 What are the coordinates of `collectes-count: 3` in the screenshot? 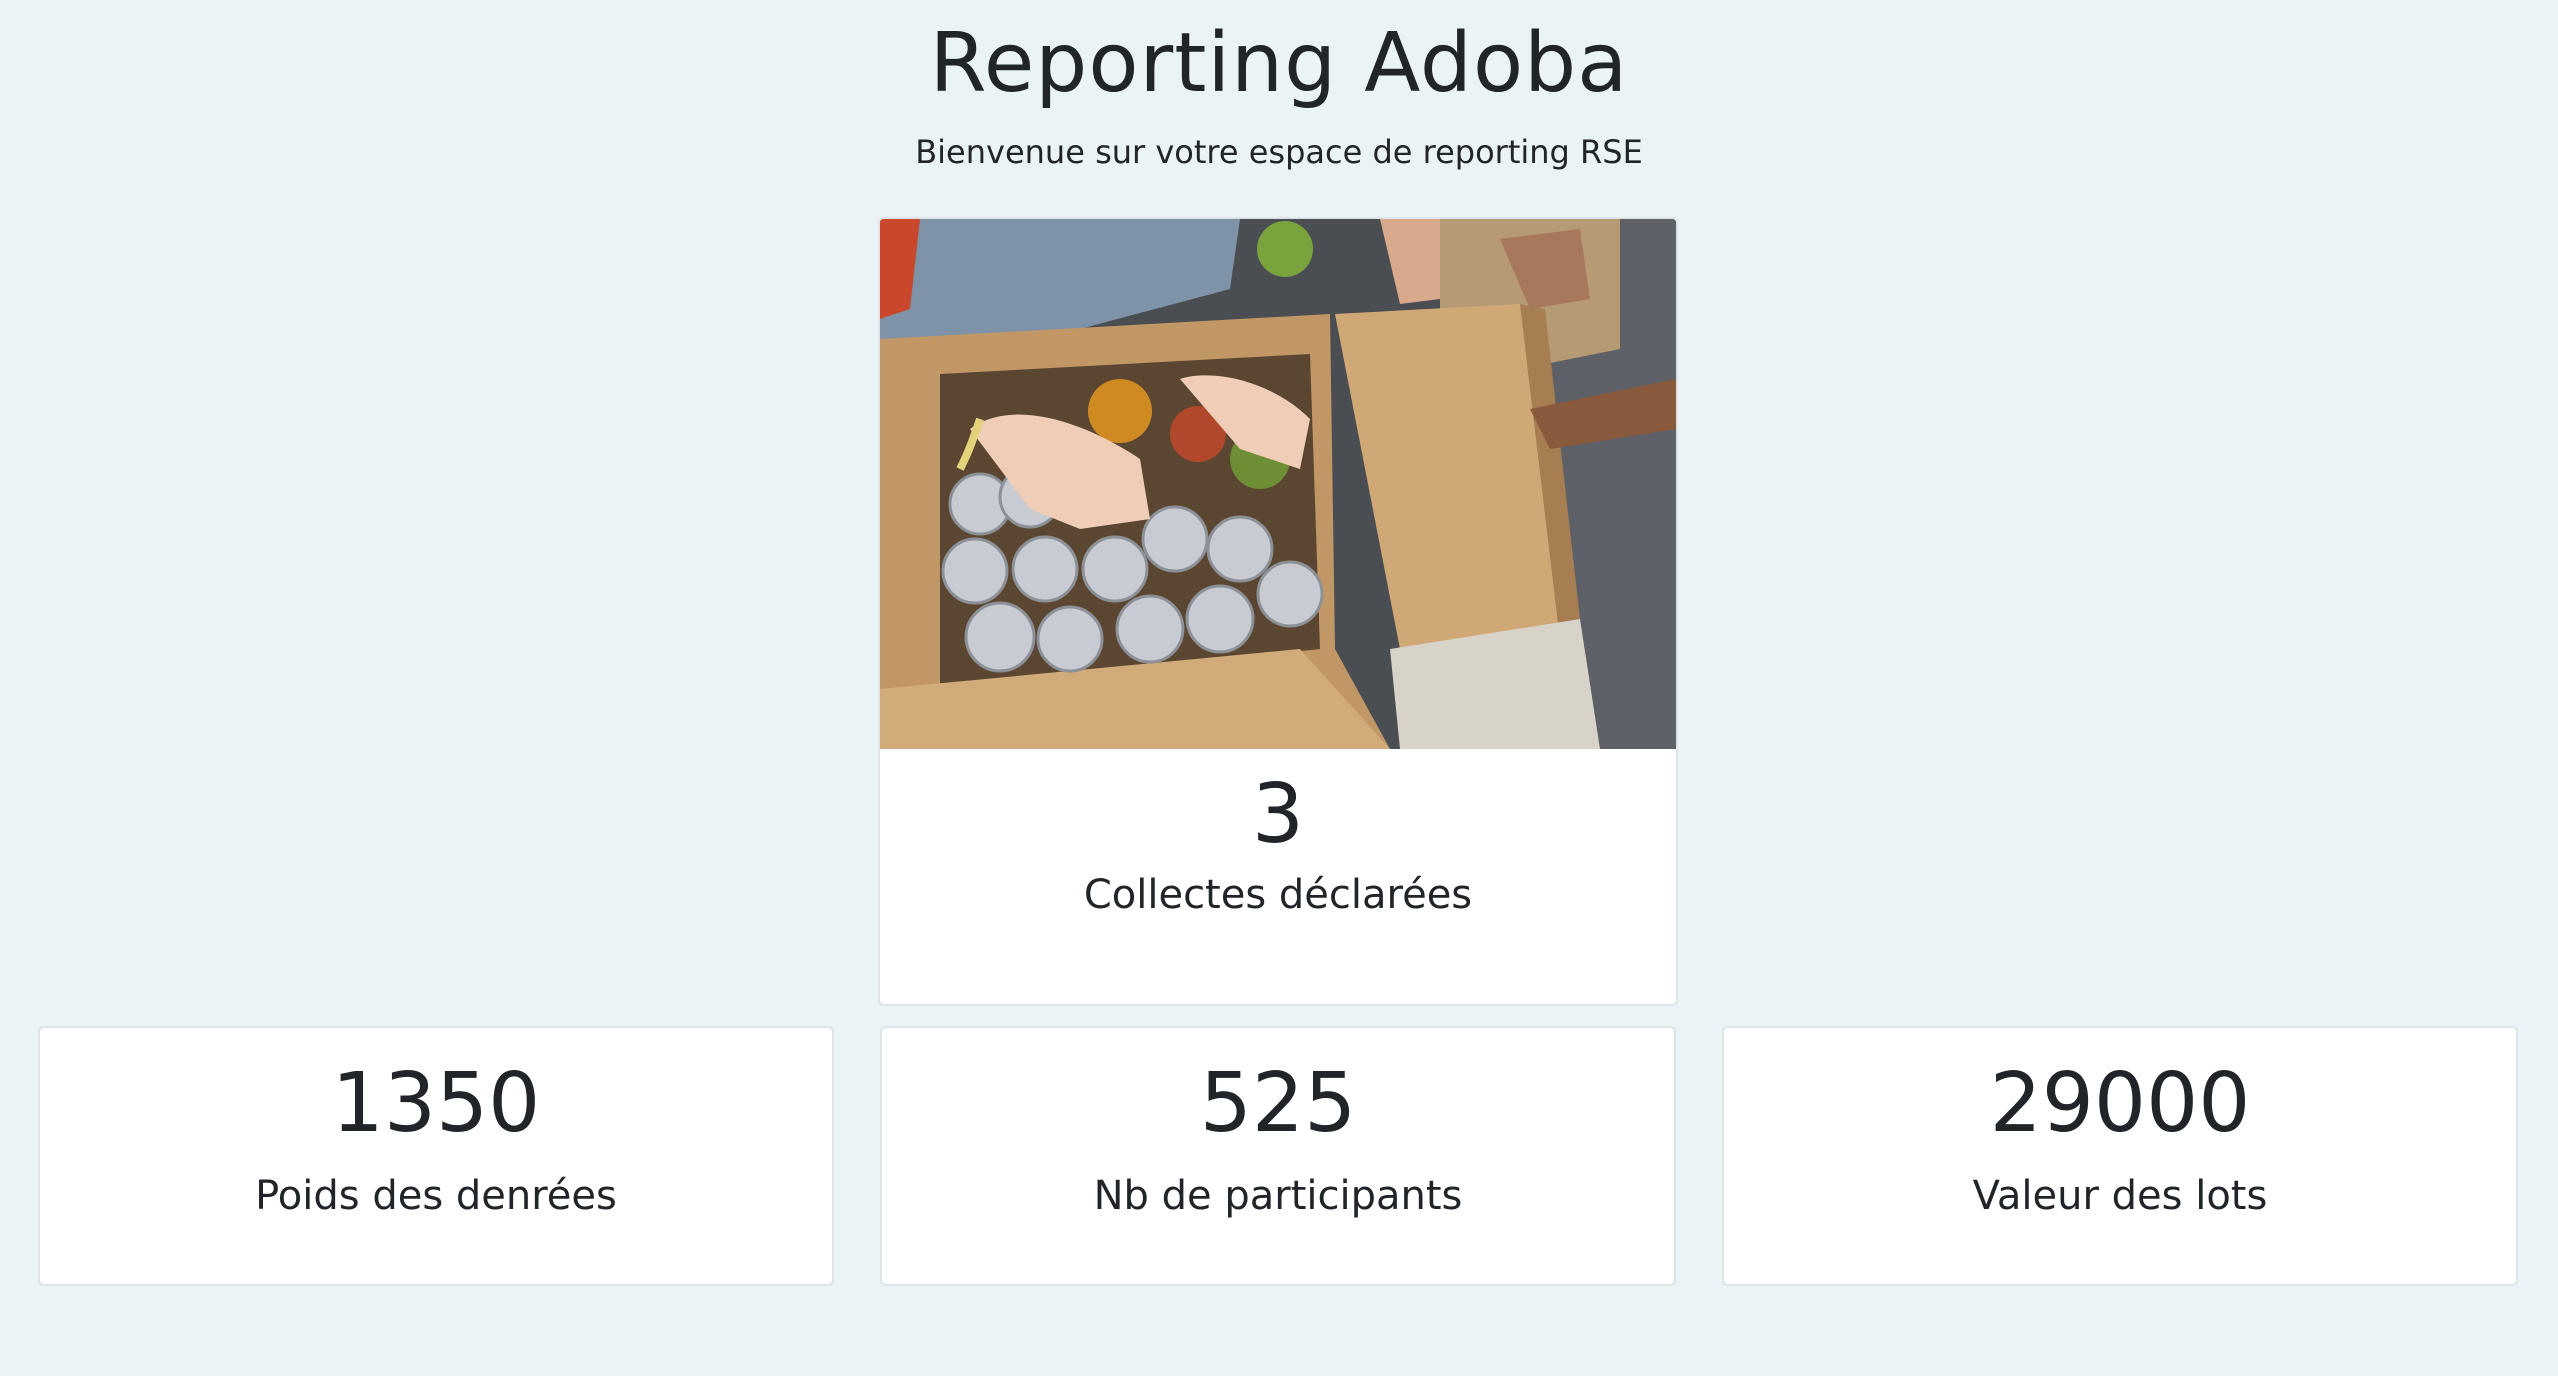 It's located at (1278, 814).